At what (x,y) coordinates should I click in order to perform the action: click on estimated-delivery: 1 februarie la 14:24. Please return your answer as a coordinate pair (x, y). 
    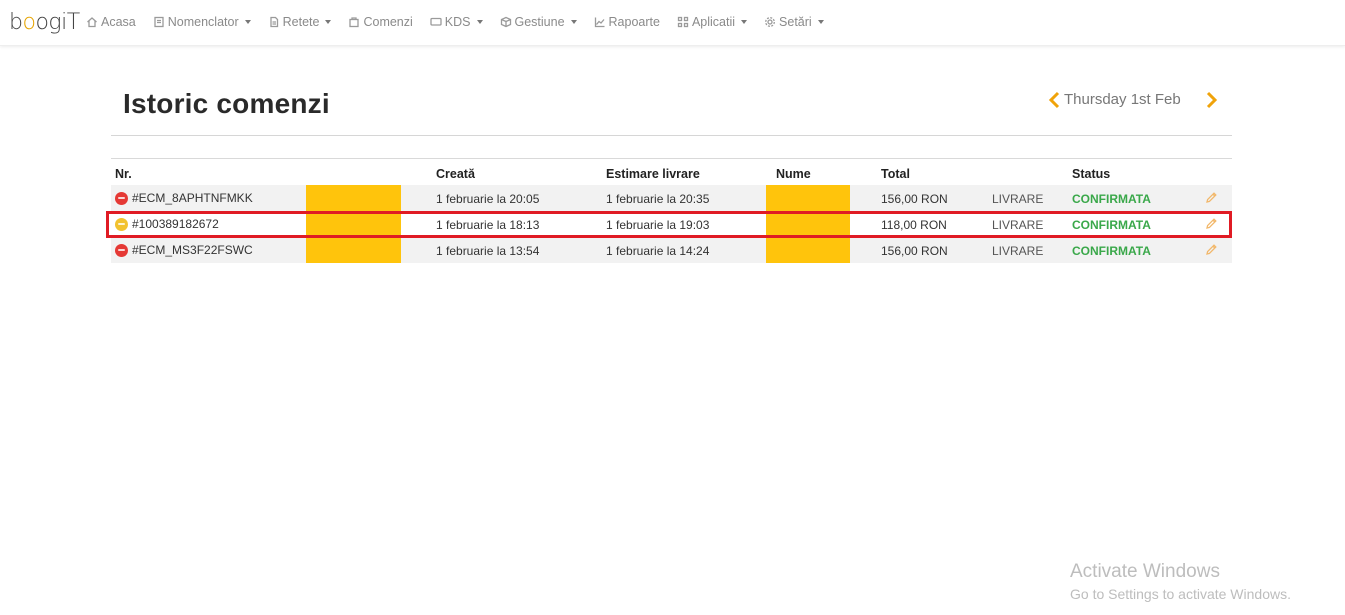
    Looking at the image, I should click on (658, 251).